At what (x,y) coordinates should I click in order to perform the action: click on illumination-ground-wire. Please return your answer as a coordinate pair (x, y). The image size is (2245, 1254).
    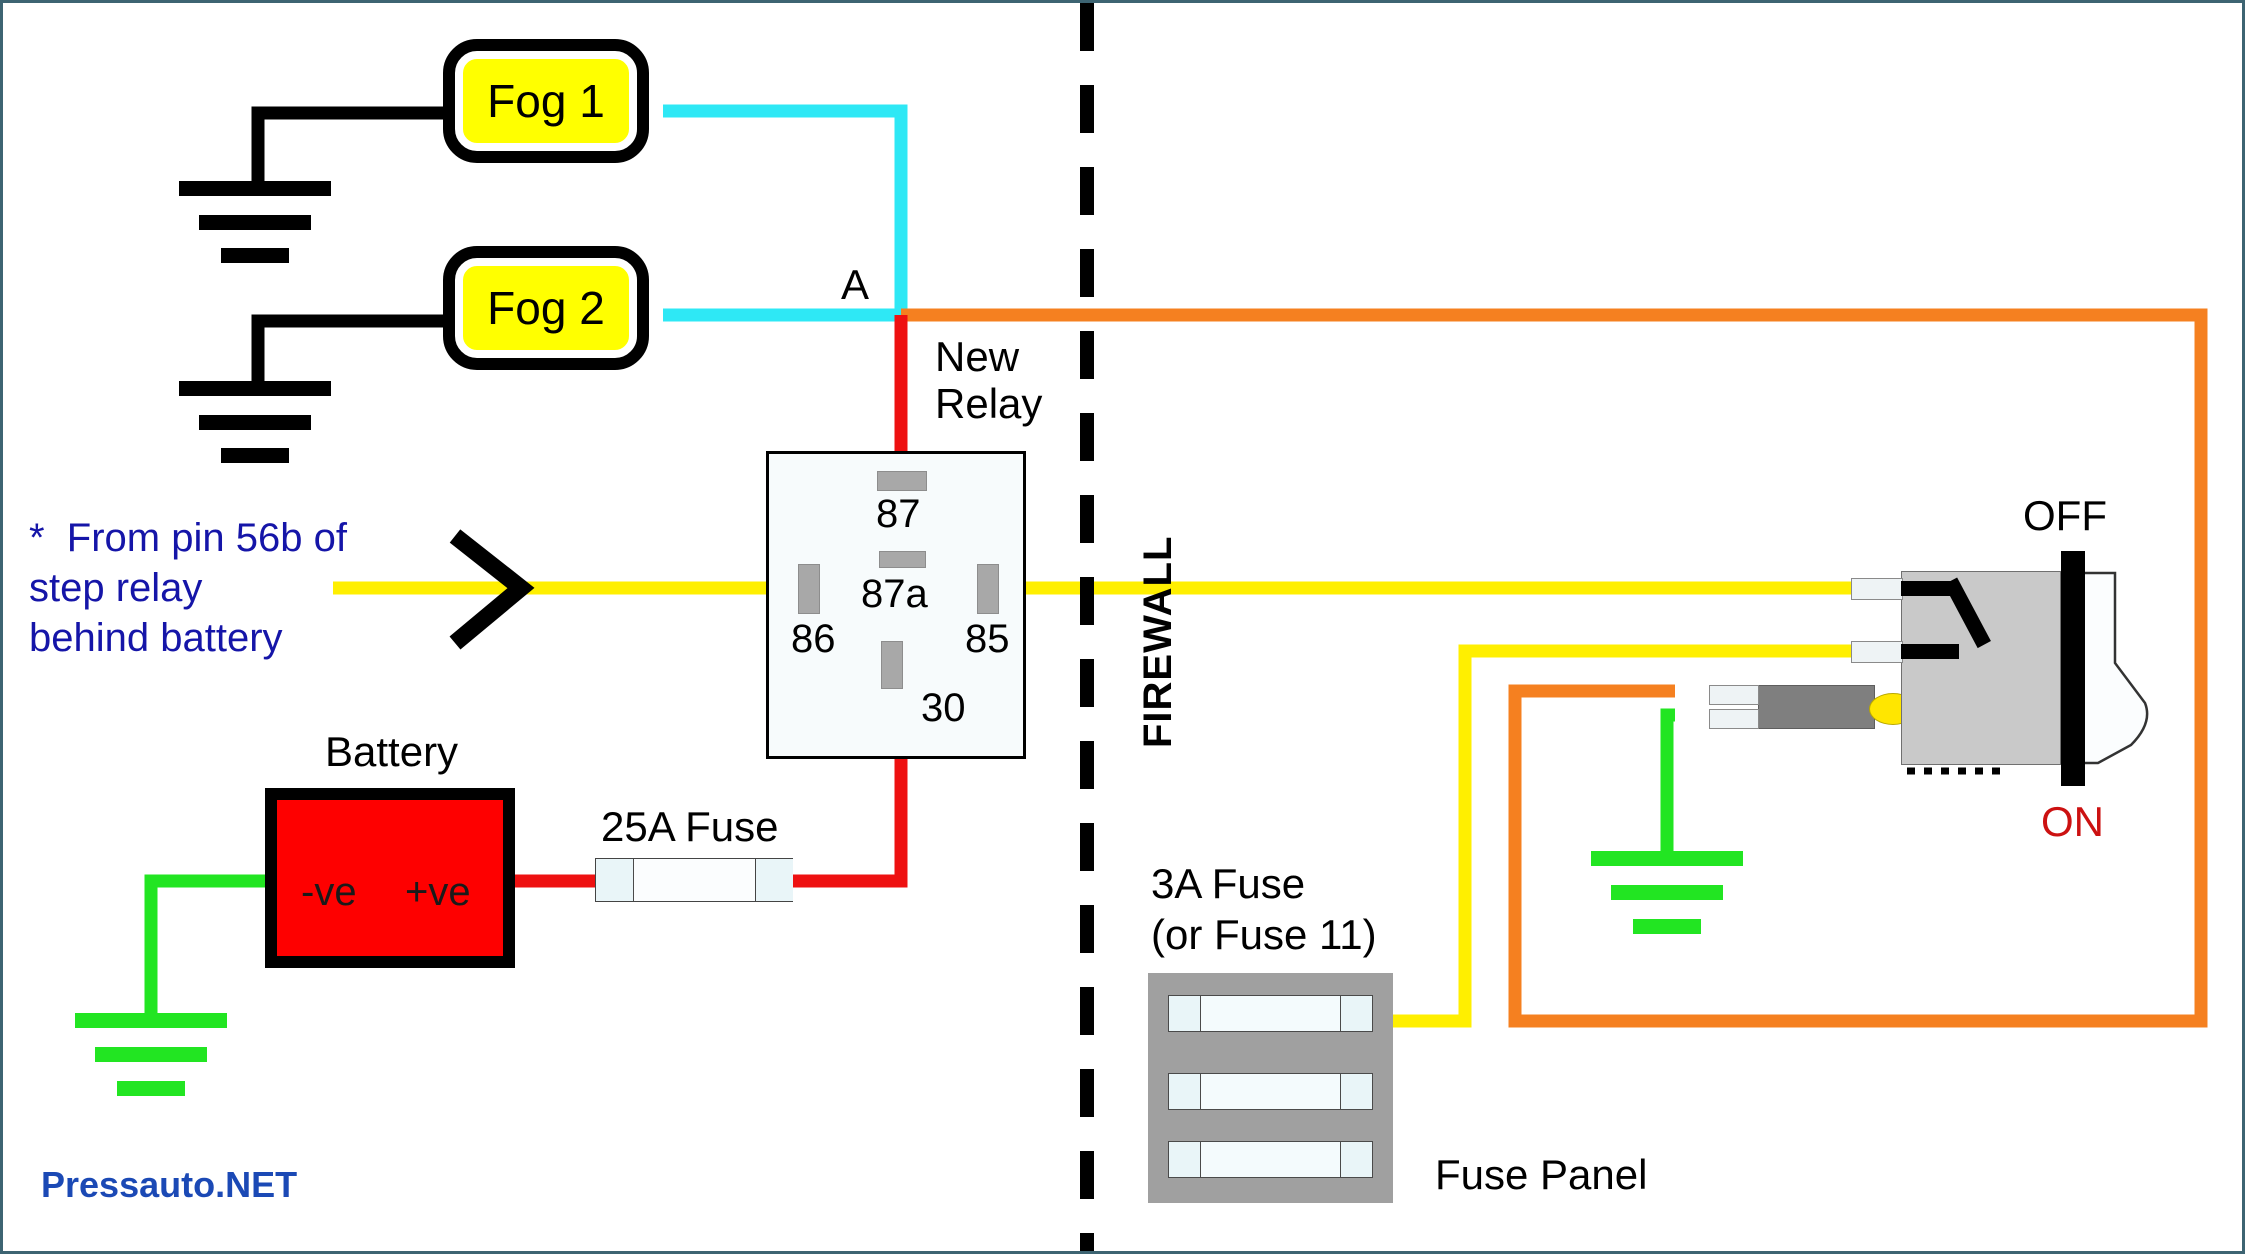
    Looking at the image, I should click on (1667, 821).